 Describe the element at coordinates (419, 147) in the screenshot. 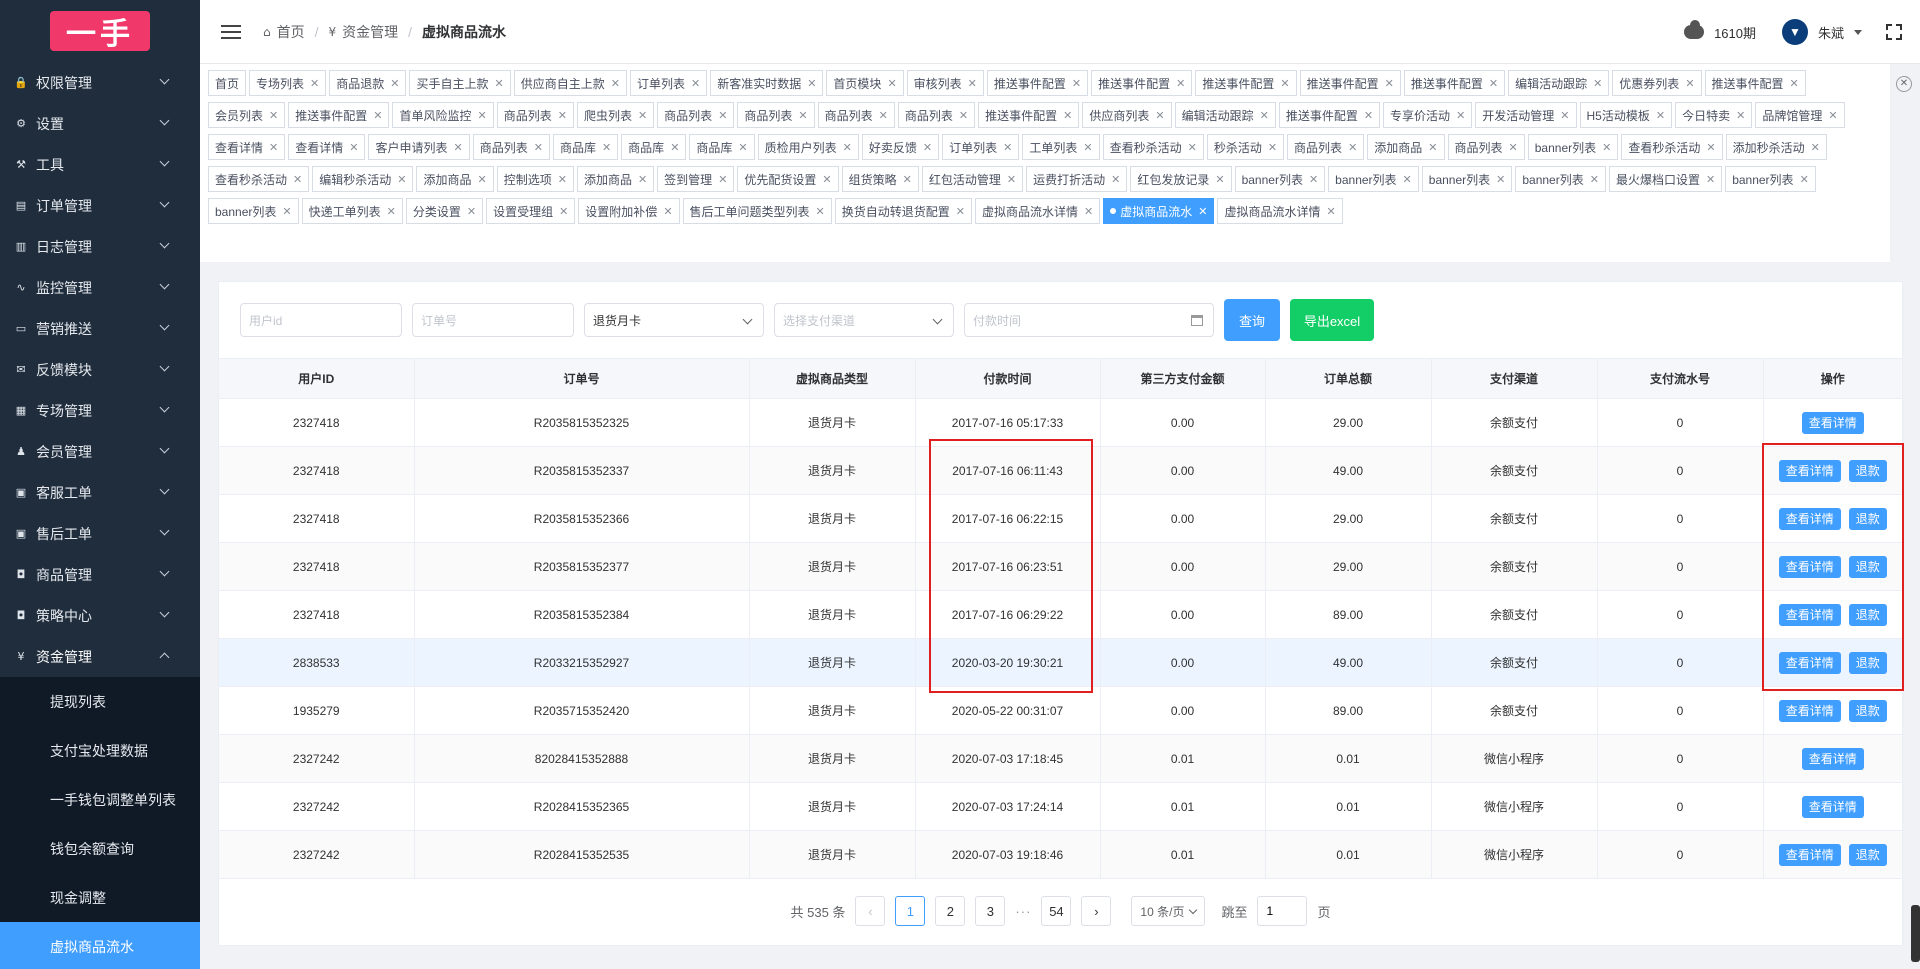

I see `tab-tag: 客户申请列表 ✕` at that location.